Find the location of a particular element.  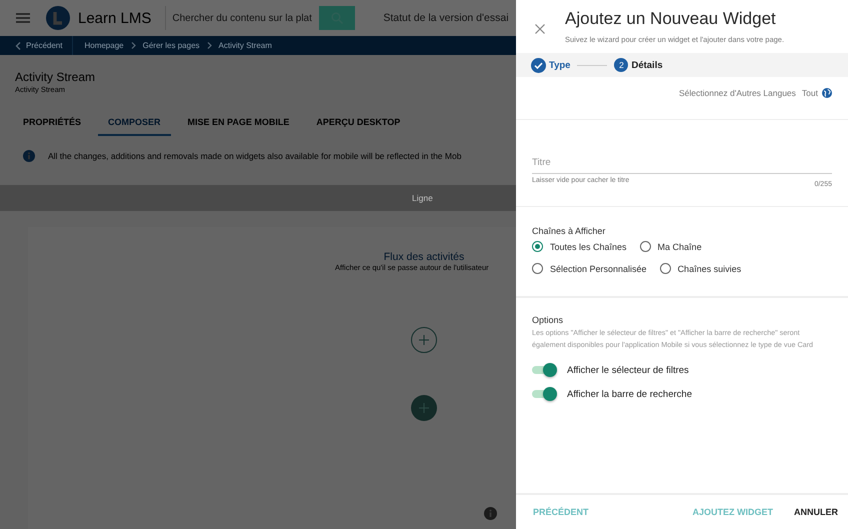

radio-option: Chaînes suivies is located at coordinates (701, 268).